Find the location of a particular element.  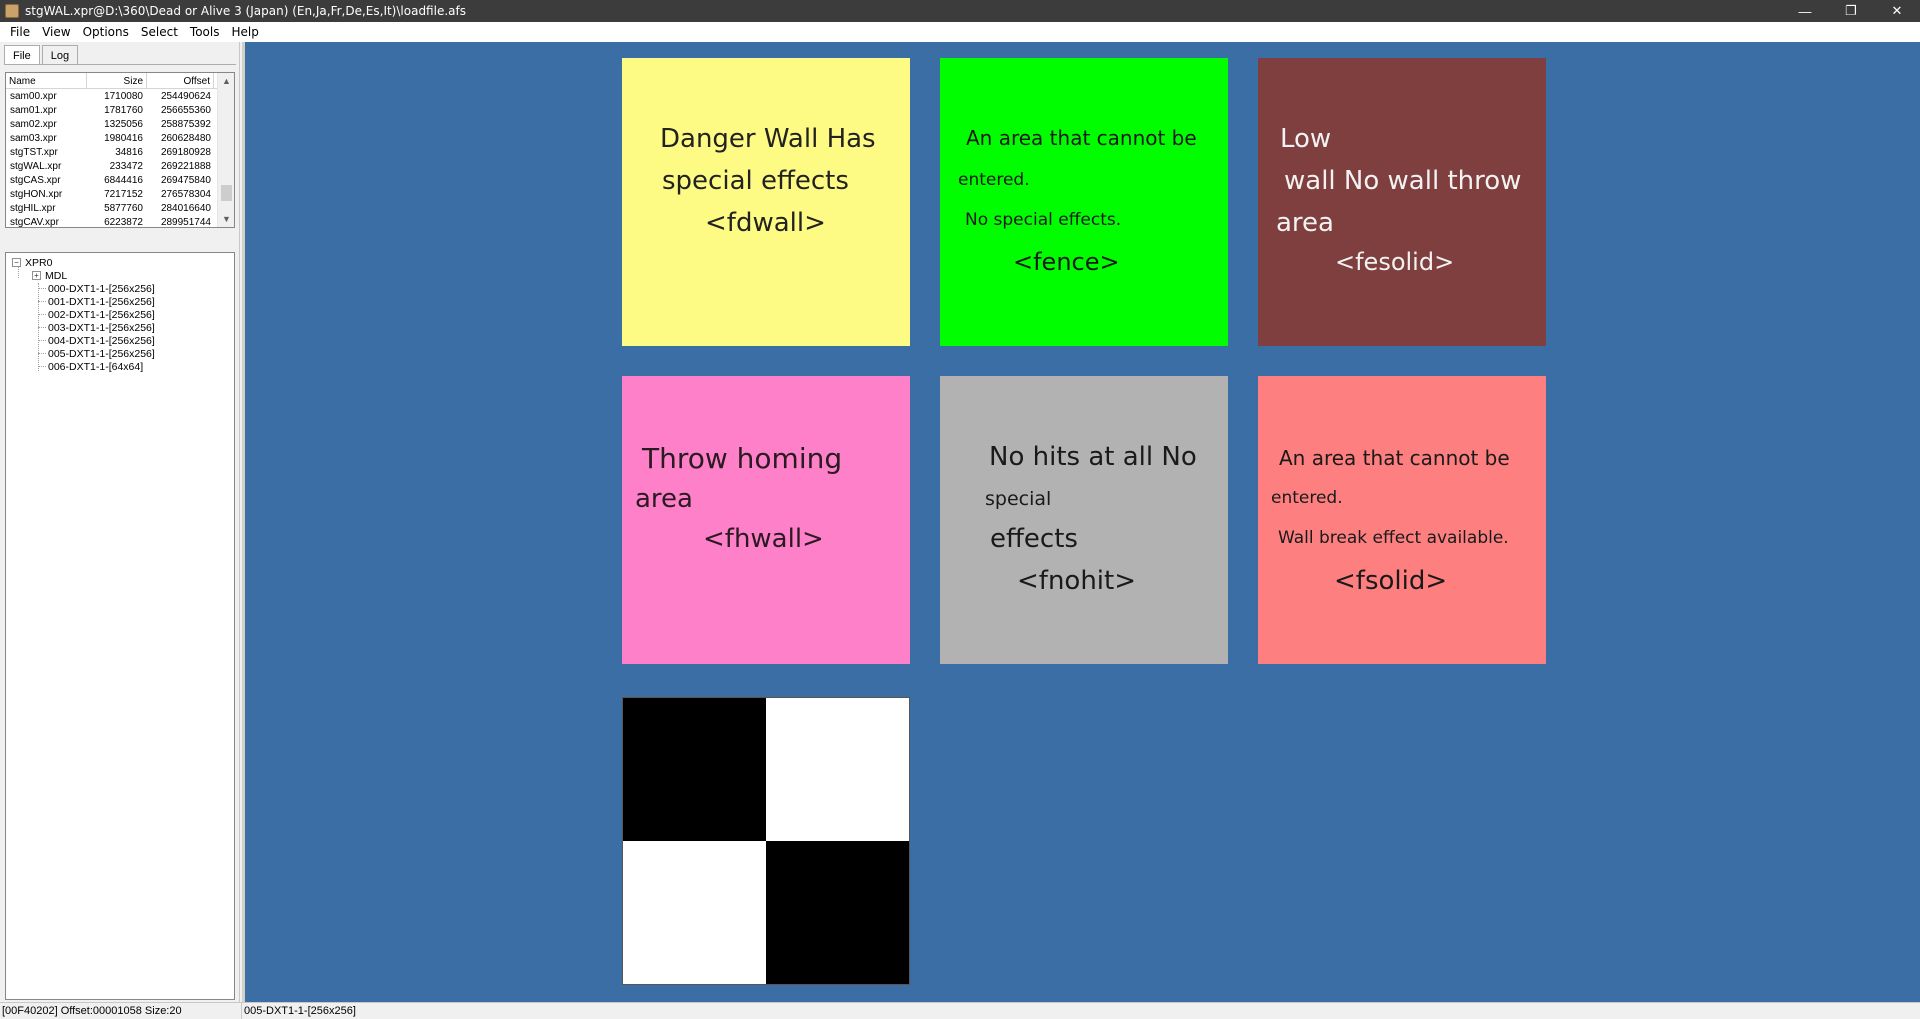

texture-text-line: <fence> is located at coordinates (1066, 262).